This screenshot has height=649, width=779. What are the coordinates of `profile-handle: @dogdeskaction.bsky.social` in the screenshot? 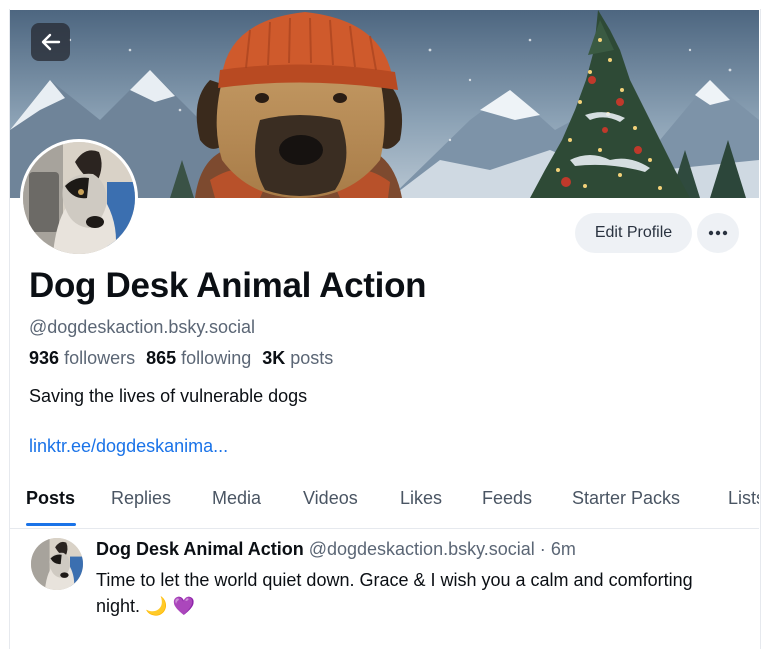 It's located at (142, 327).